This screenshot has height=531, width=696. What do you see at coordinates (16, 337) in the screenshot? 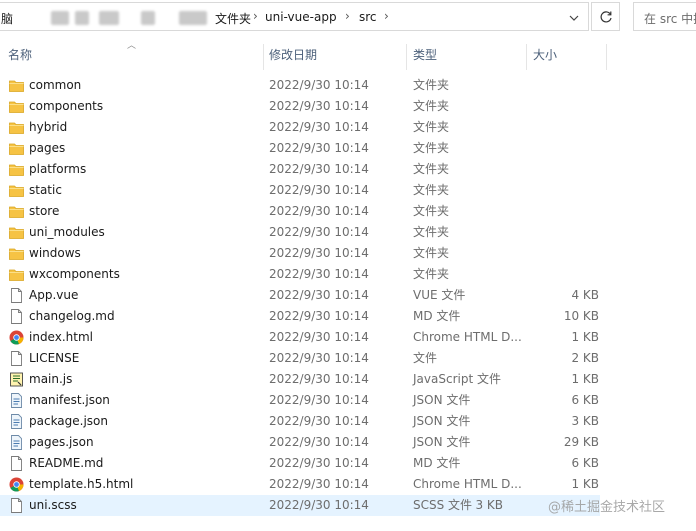
I see `chrome-icon` at bounding box center [16, 337].